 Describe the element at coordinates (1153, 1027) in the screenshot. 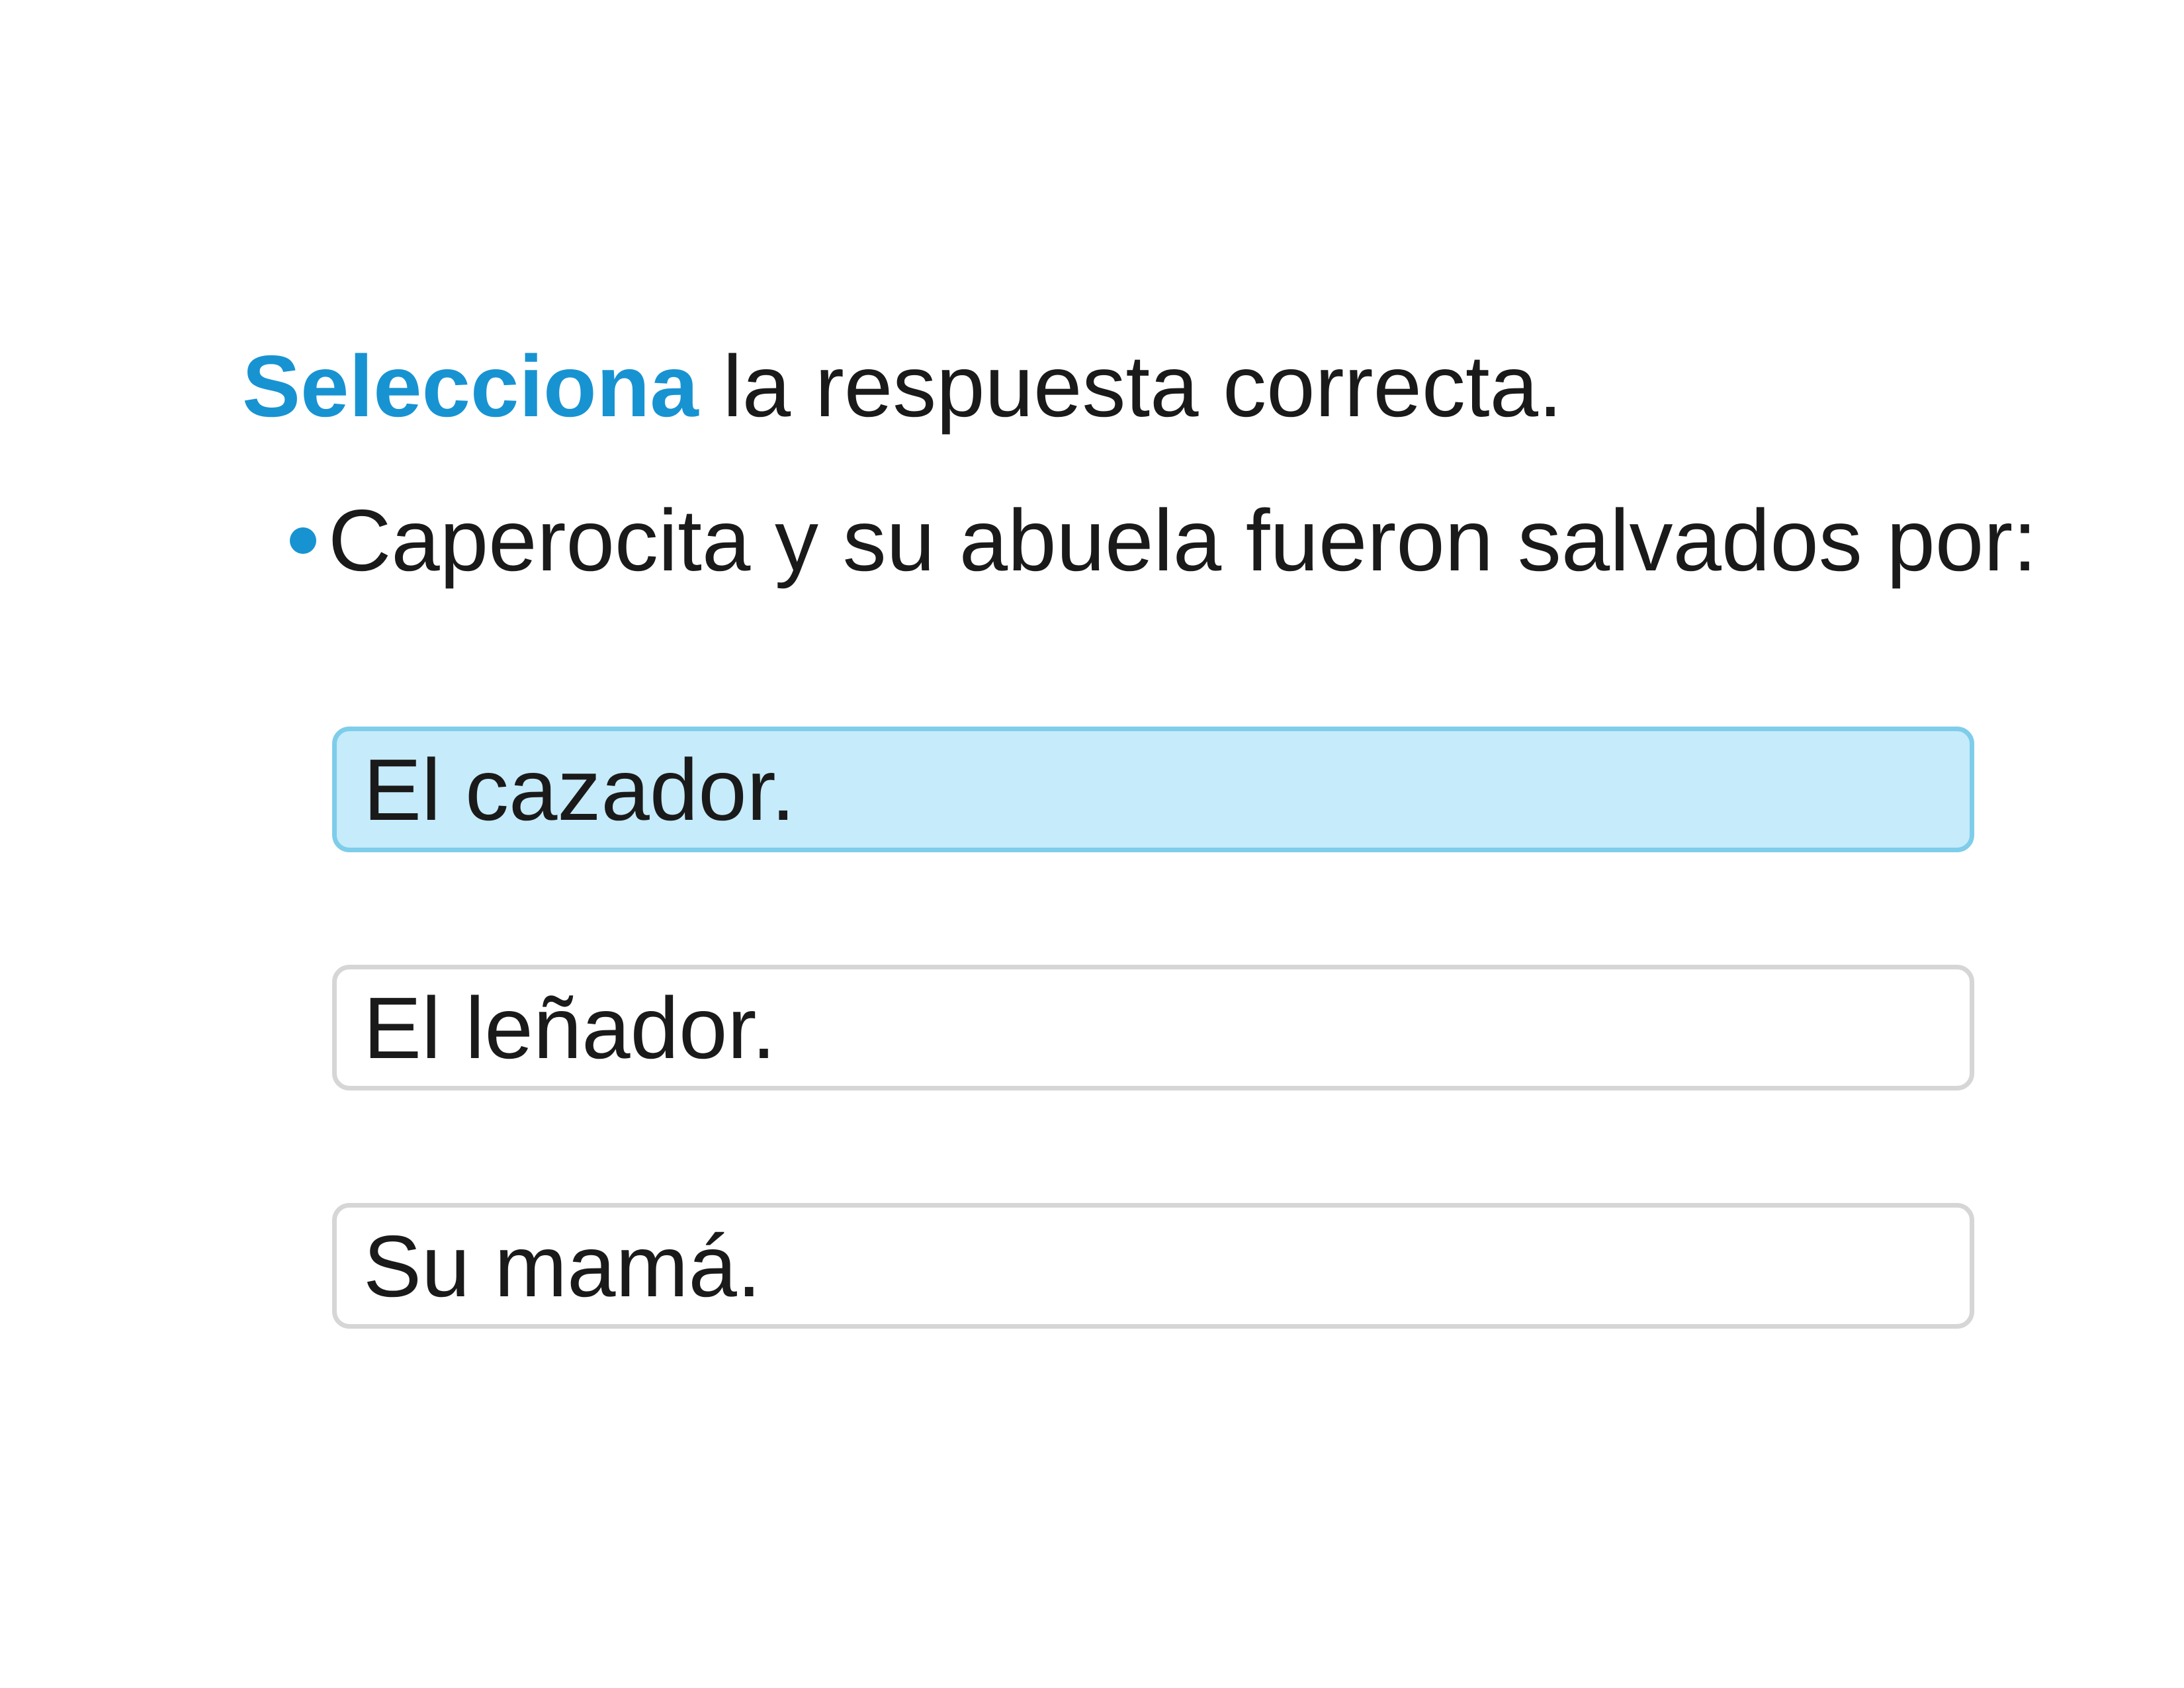

I see `answer-option-2: El leñador.` at that location.